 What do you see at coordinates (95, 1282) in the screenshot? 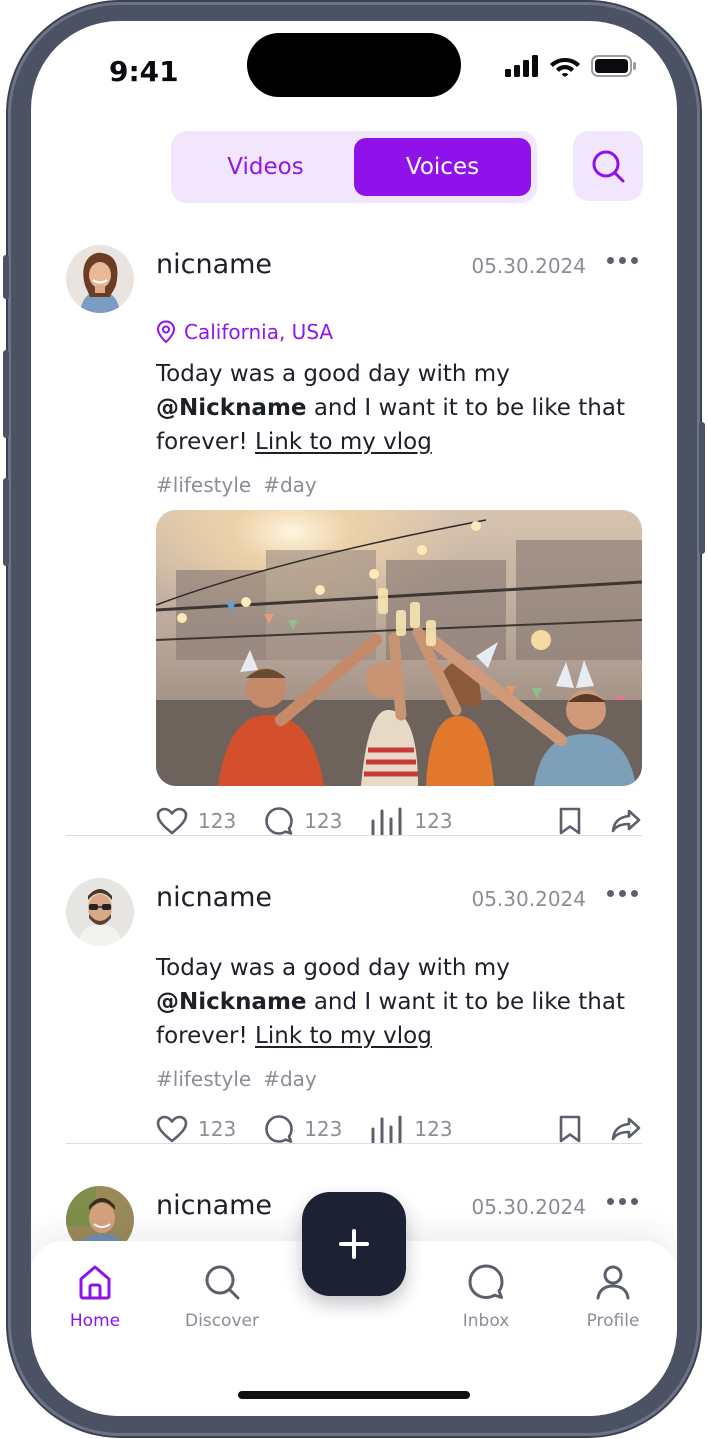
I see `home-icon` at bounding box center [95, 1282].